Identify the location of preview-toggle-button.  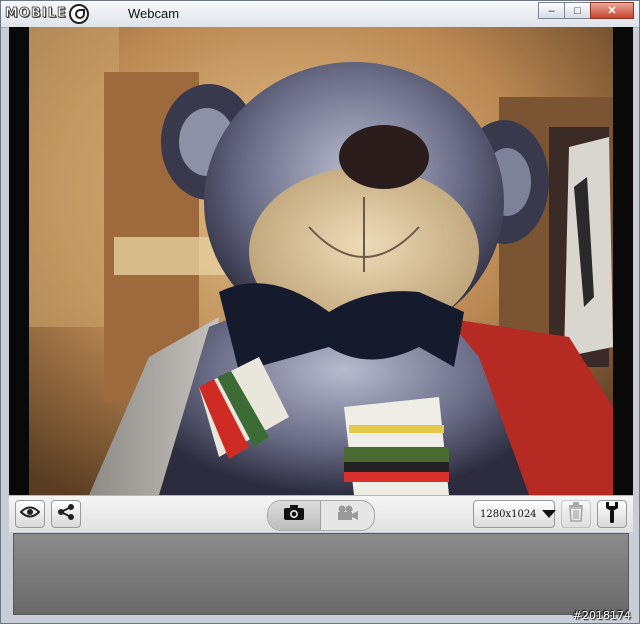
(30, 514).